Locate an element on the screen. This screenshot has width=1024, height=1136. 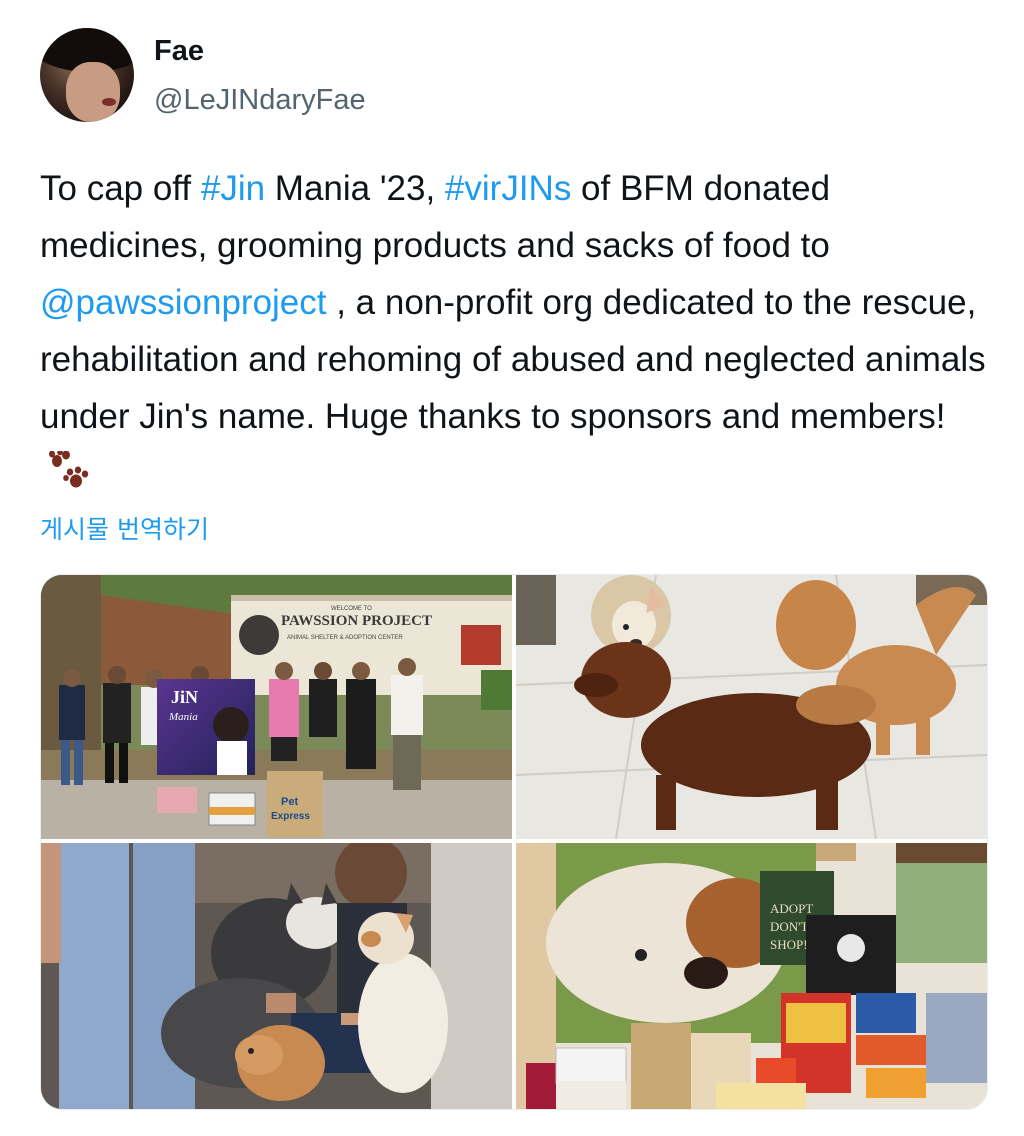
paw-prints-icon is located at coordinates (70, 470).